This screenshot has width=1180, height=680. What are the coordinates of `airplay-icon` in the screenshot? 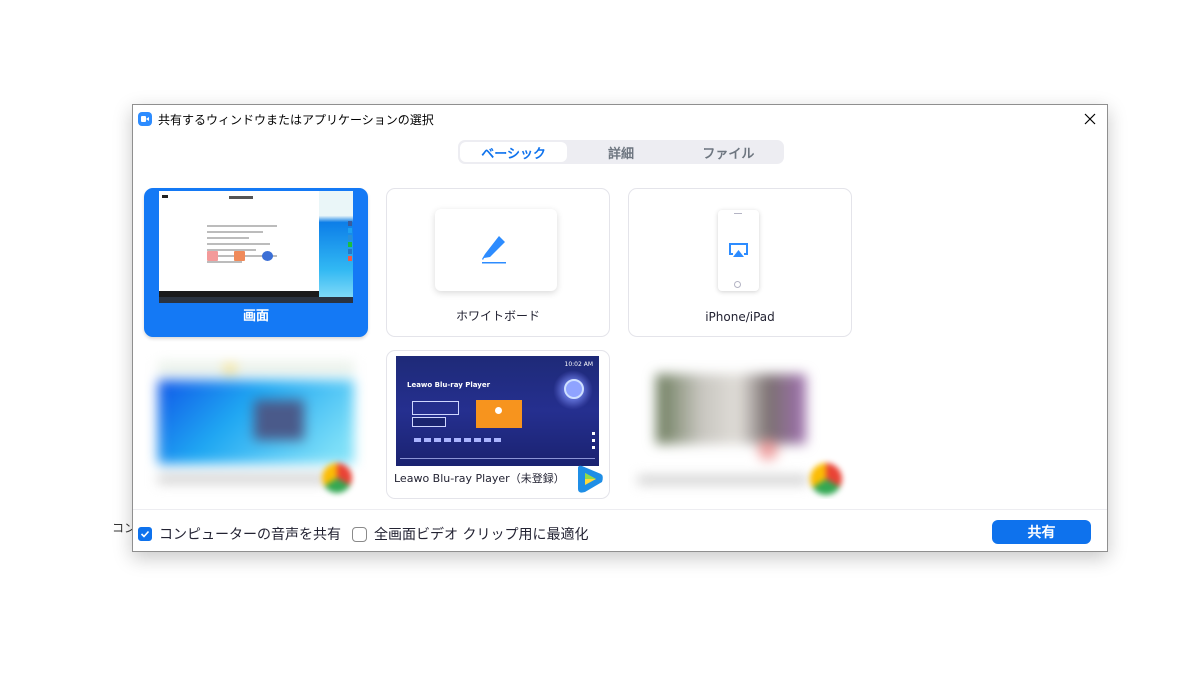 It's located at (738, 250).